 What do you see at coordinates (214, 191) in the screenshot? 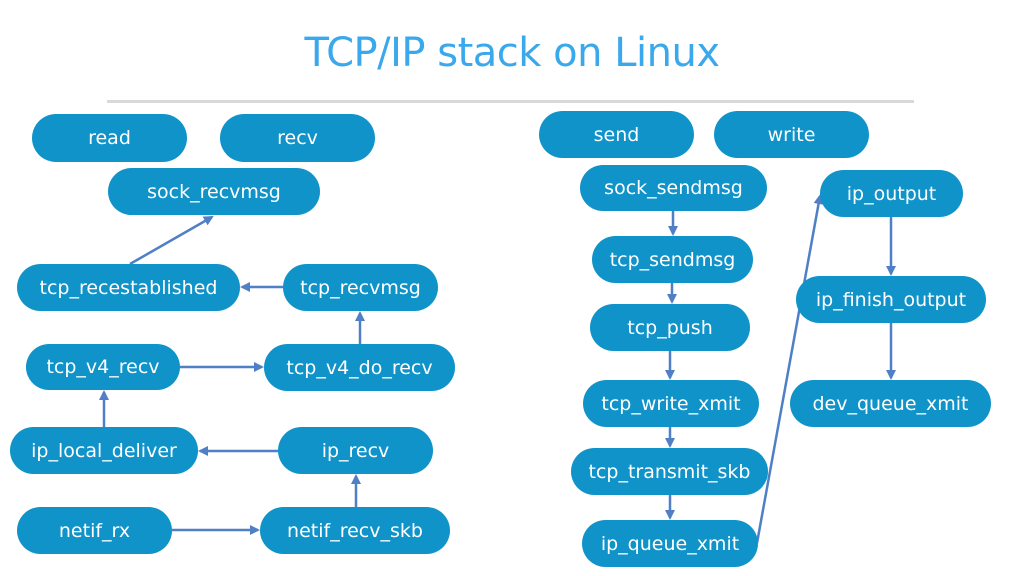
I see `node-sock-recvmsg: sock_recvmsg` at bounding box center [214, 191].